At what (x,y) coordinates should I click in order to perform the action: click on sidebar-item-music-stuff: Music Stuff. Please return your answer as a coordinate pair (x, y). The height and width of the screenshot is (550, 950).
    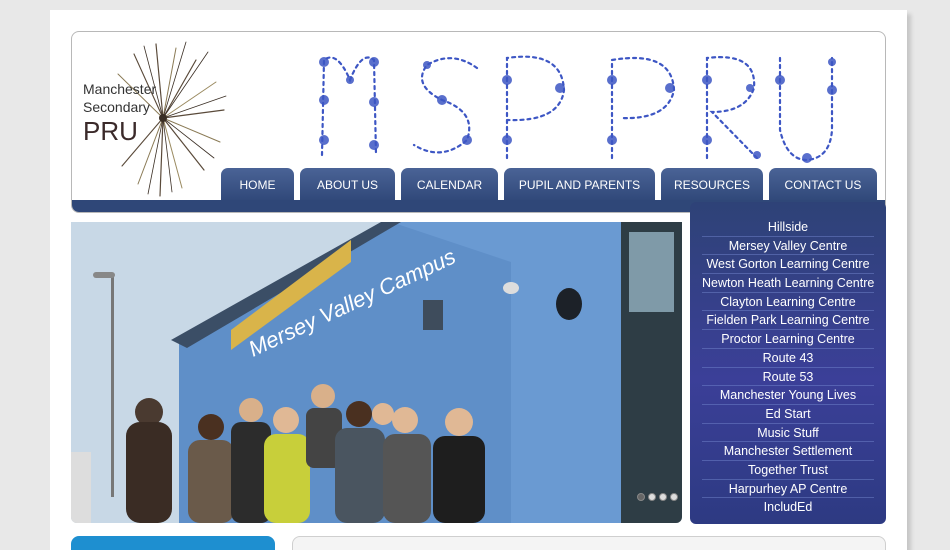
    Looking at the image, I should click on (788, 433).